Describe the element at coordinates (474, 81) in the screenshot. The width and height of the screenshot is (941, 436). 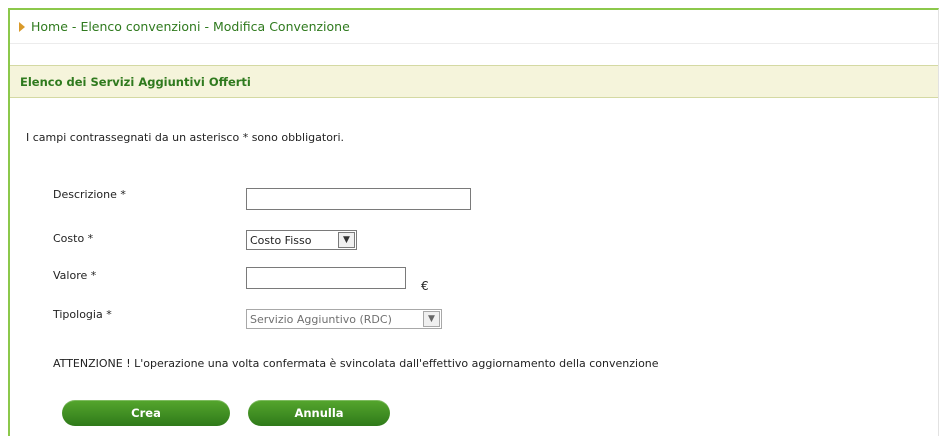
I see `section-title: Elenco dei Servizi Aggiuntivi Offerti` at that location.